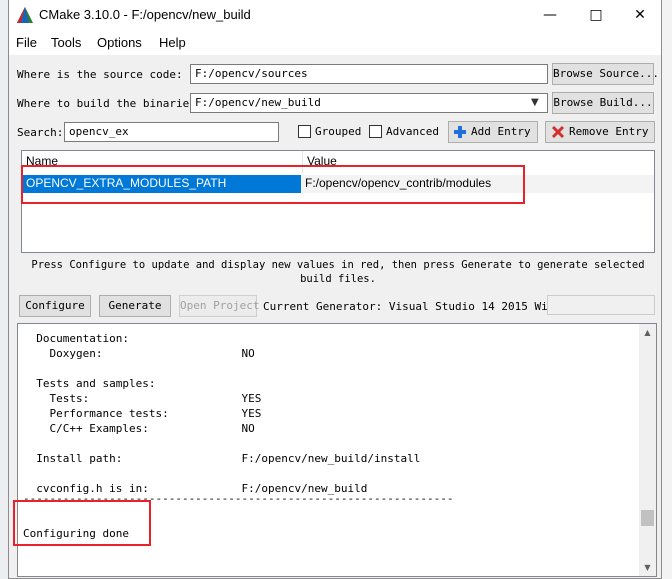  What do you see at coordinates (110, 103) in the screenshot?
I see `build-label: Where to build the binaries:` at bounding box center [110, 103].